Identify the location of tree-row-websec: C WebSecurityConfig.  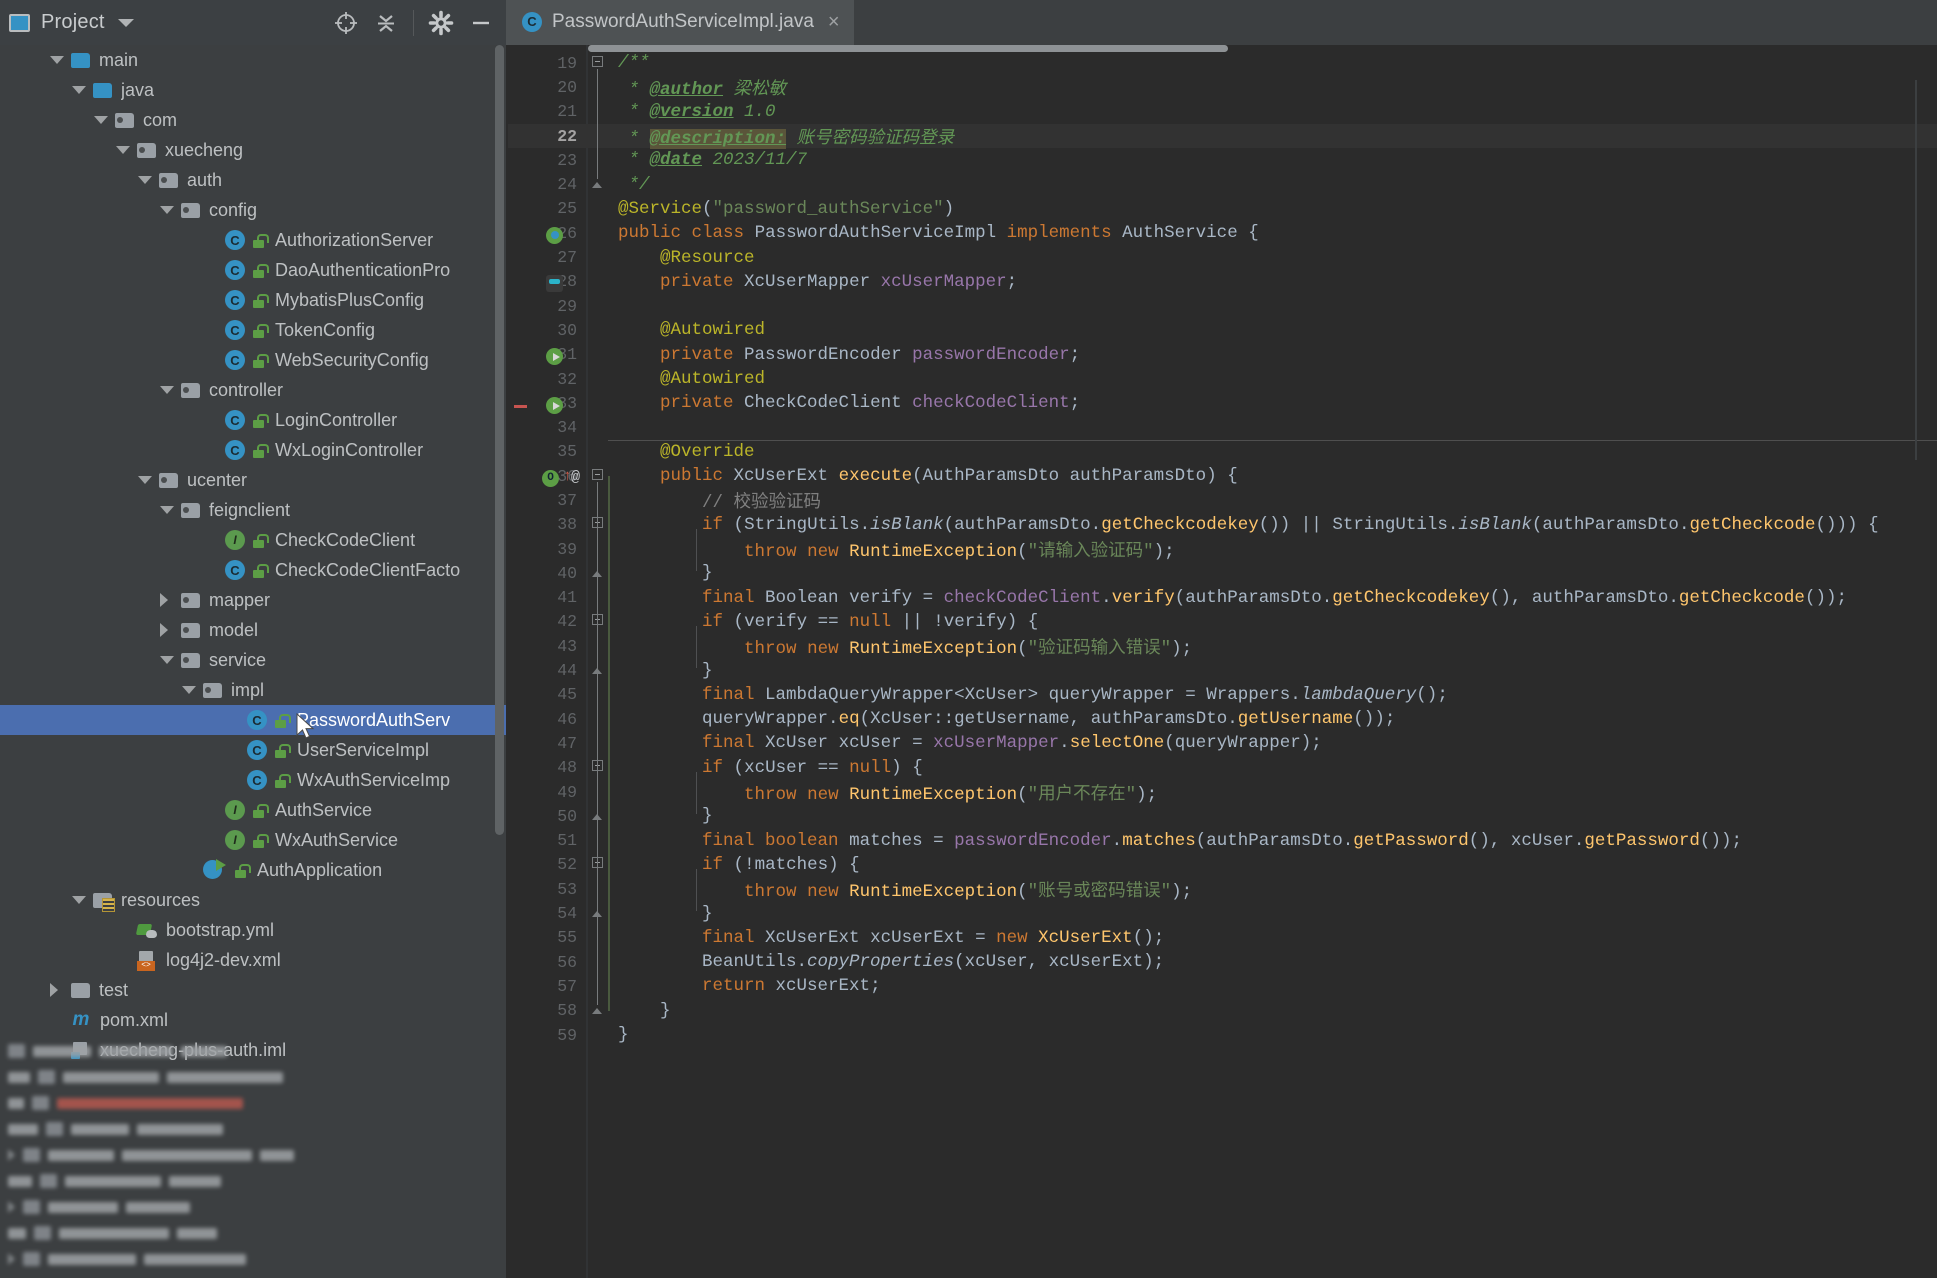
(253, 360).